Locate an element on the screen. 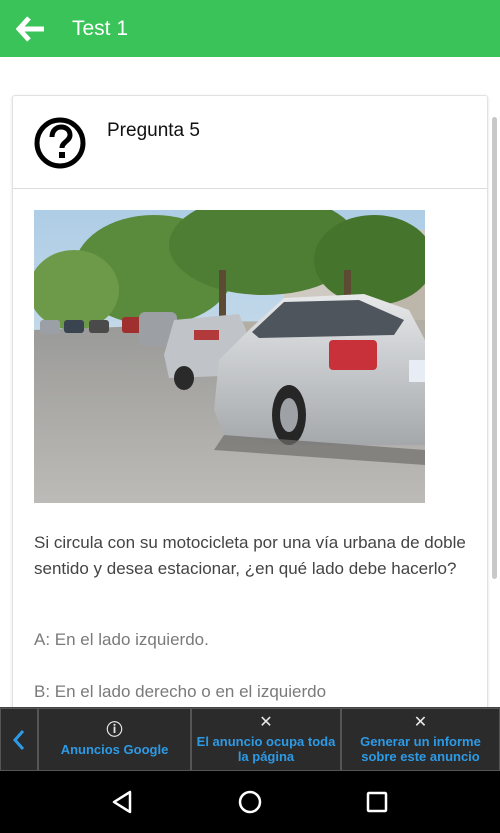 The height and width of the screenshot is (833, 500). back-button is located at coordinates (31, 28).